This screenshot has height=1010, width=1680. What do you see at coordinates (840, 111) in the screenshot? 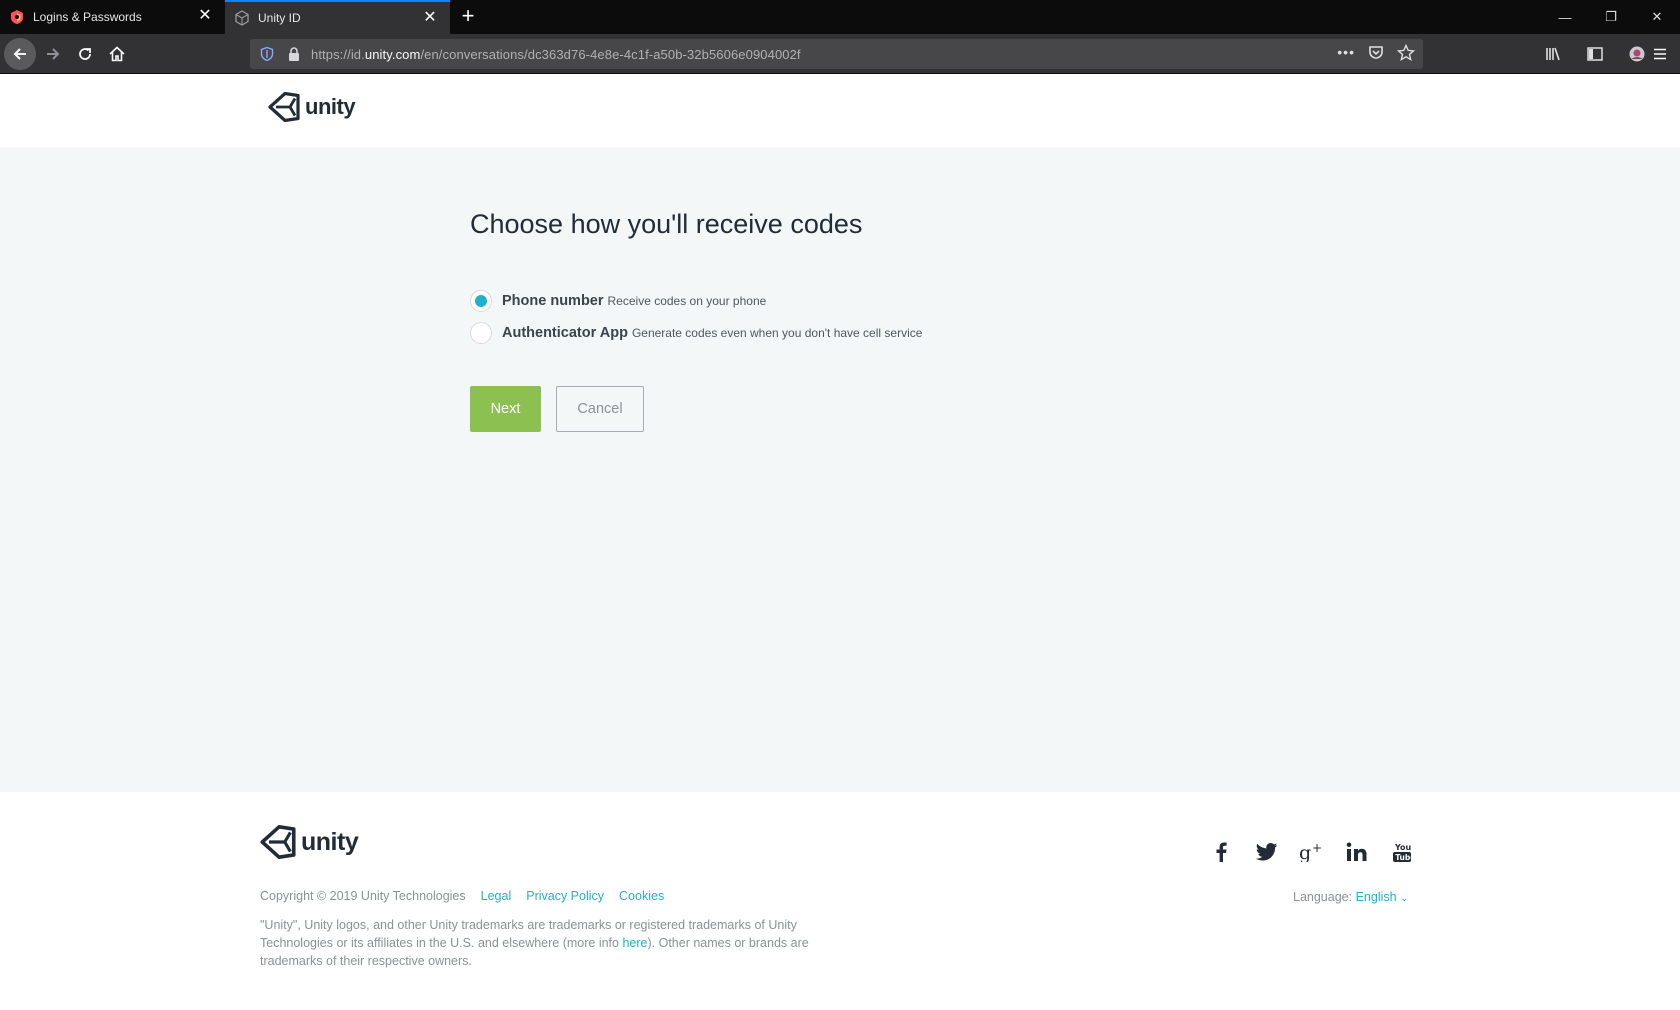
I see `site-header: unity` at bounding box center [840, 111].